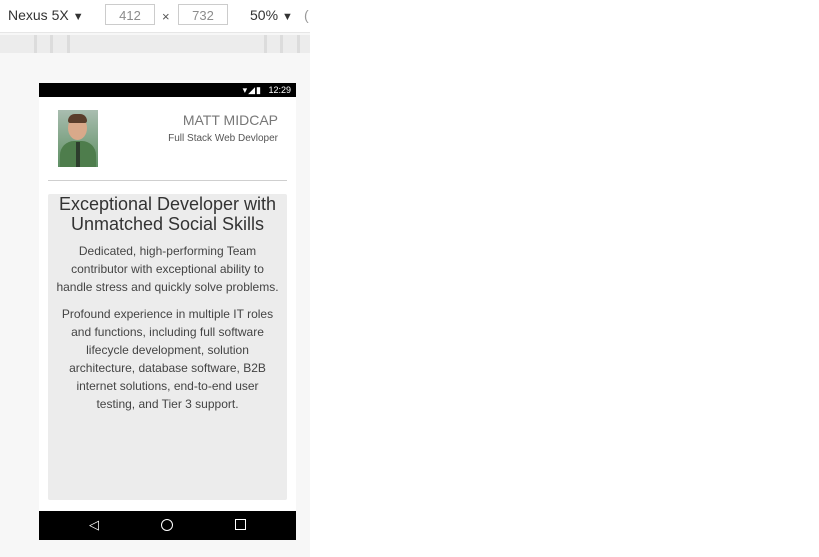 The image size is (819, 557). What do you see at coordinates (203, 14) in the screenshot?
I see `height-input: 732` at bounding box center [203, 14].